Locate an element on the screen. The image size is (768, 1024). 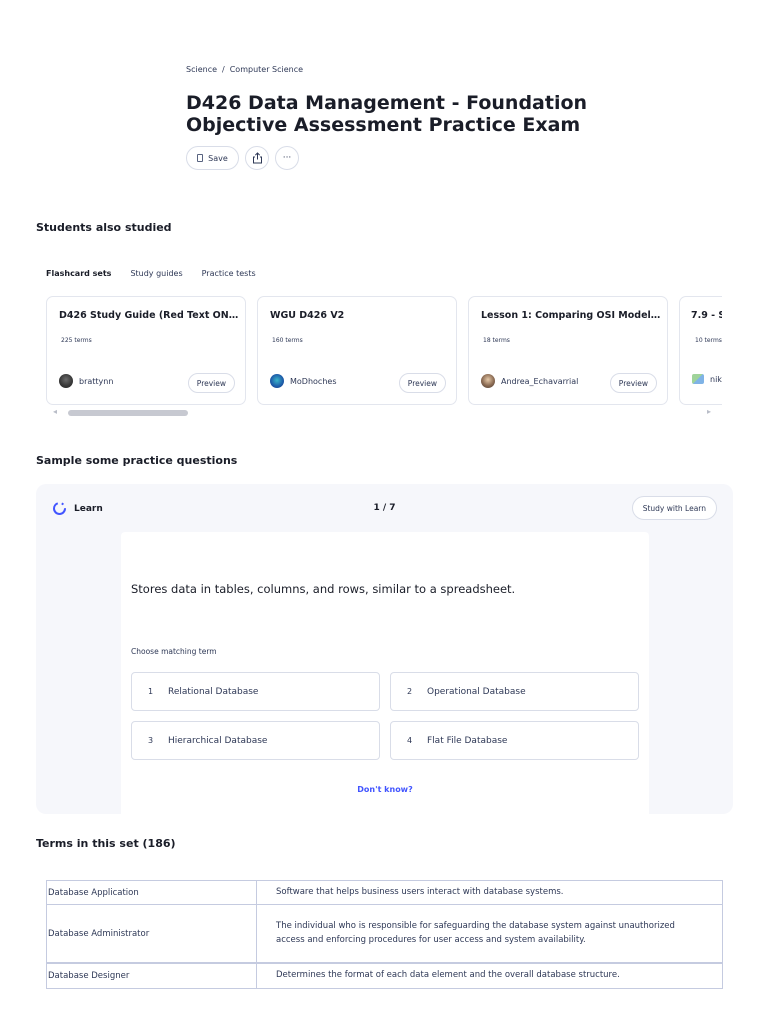
scrollbar-thumb is located at coordinates (128, 413).